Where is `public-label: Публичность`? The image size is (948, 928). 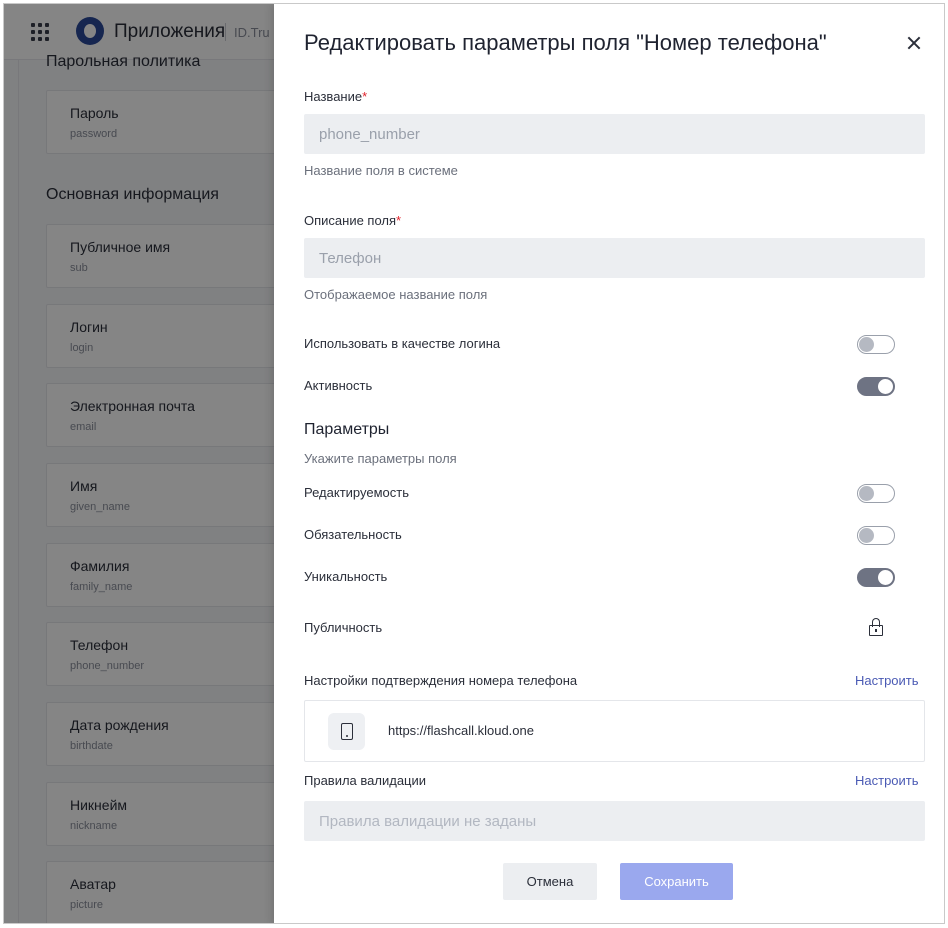 public-label: Публичность is located at coordinates (343, 627).